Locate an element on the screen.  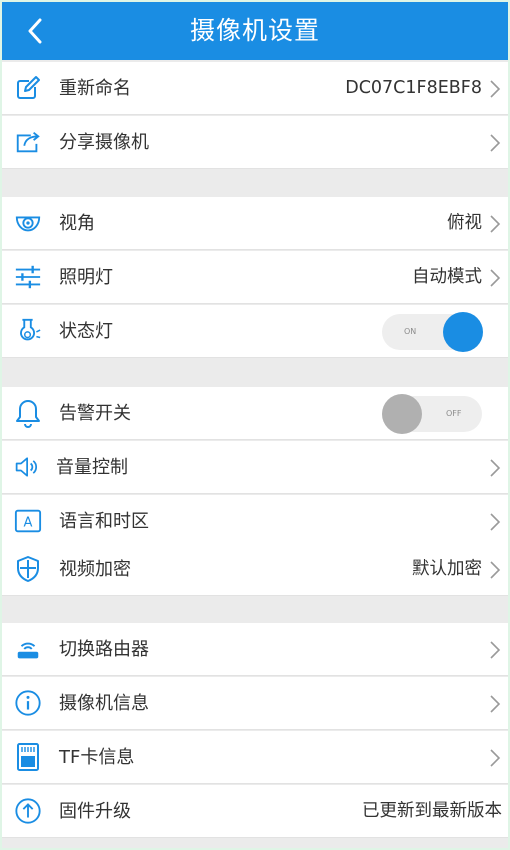
item-value: DC07C1F8EBF8 is located at coordinates (413, 88).